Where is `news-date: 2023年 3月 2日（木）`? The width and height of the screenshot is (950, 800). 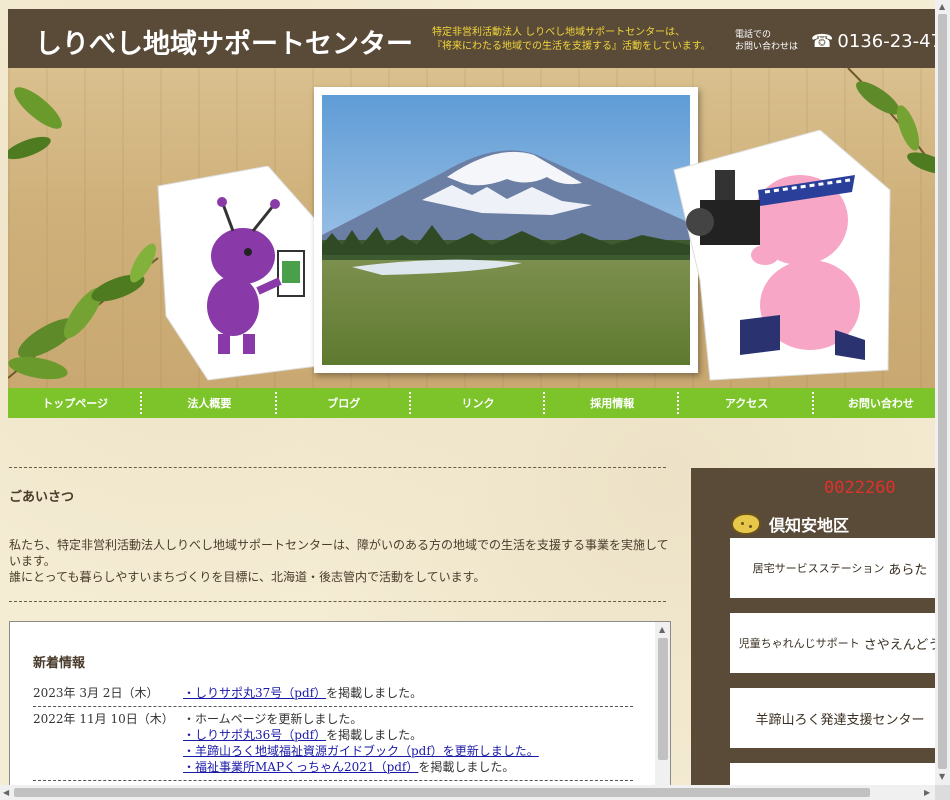 news-date: 2023年 3月 2日（木） is located at coordinates (96, 693).